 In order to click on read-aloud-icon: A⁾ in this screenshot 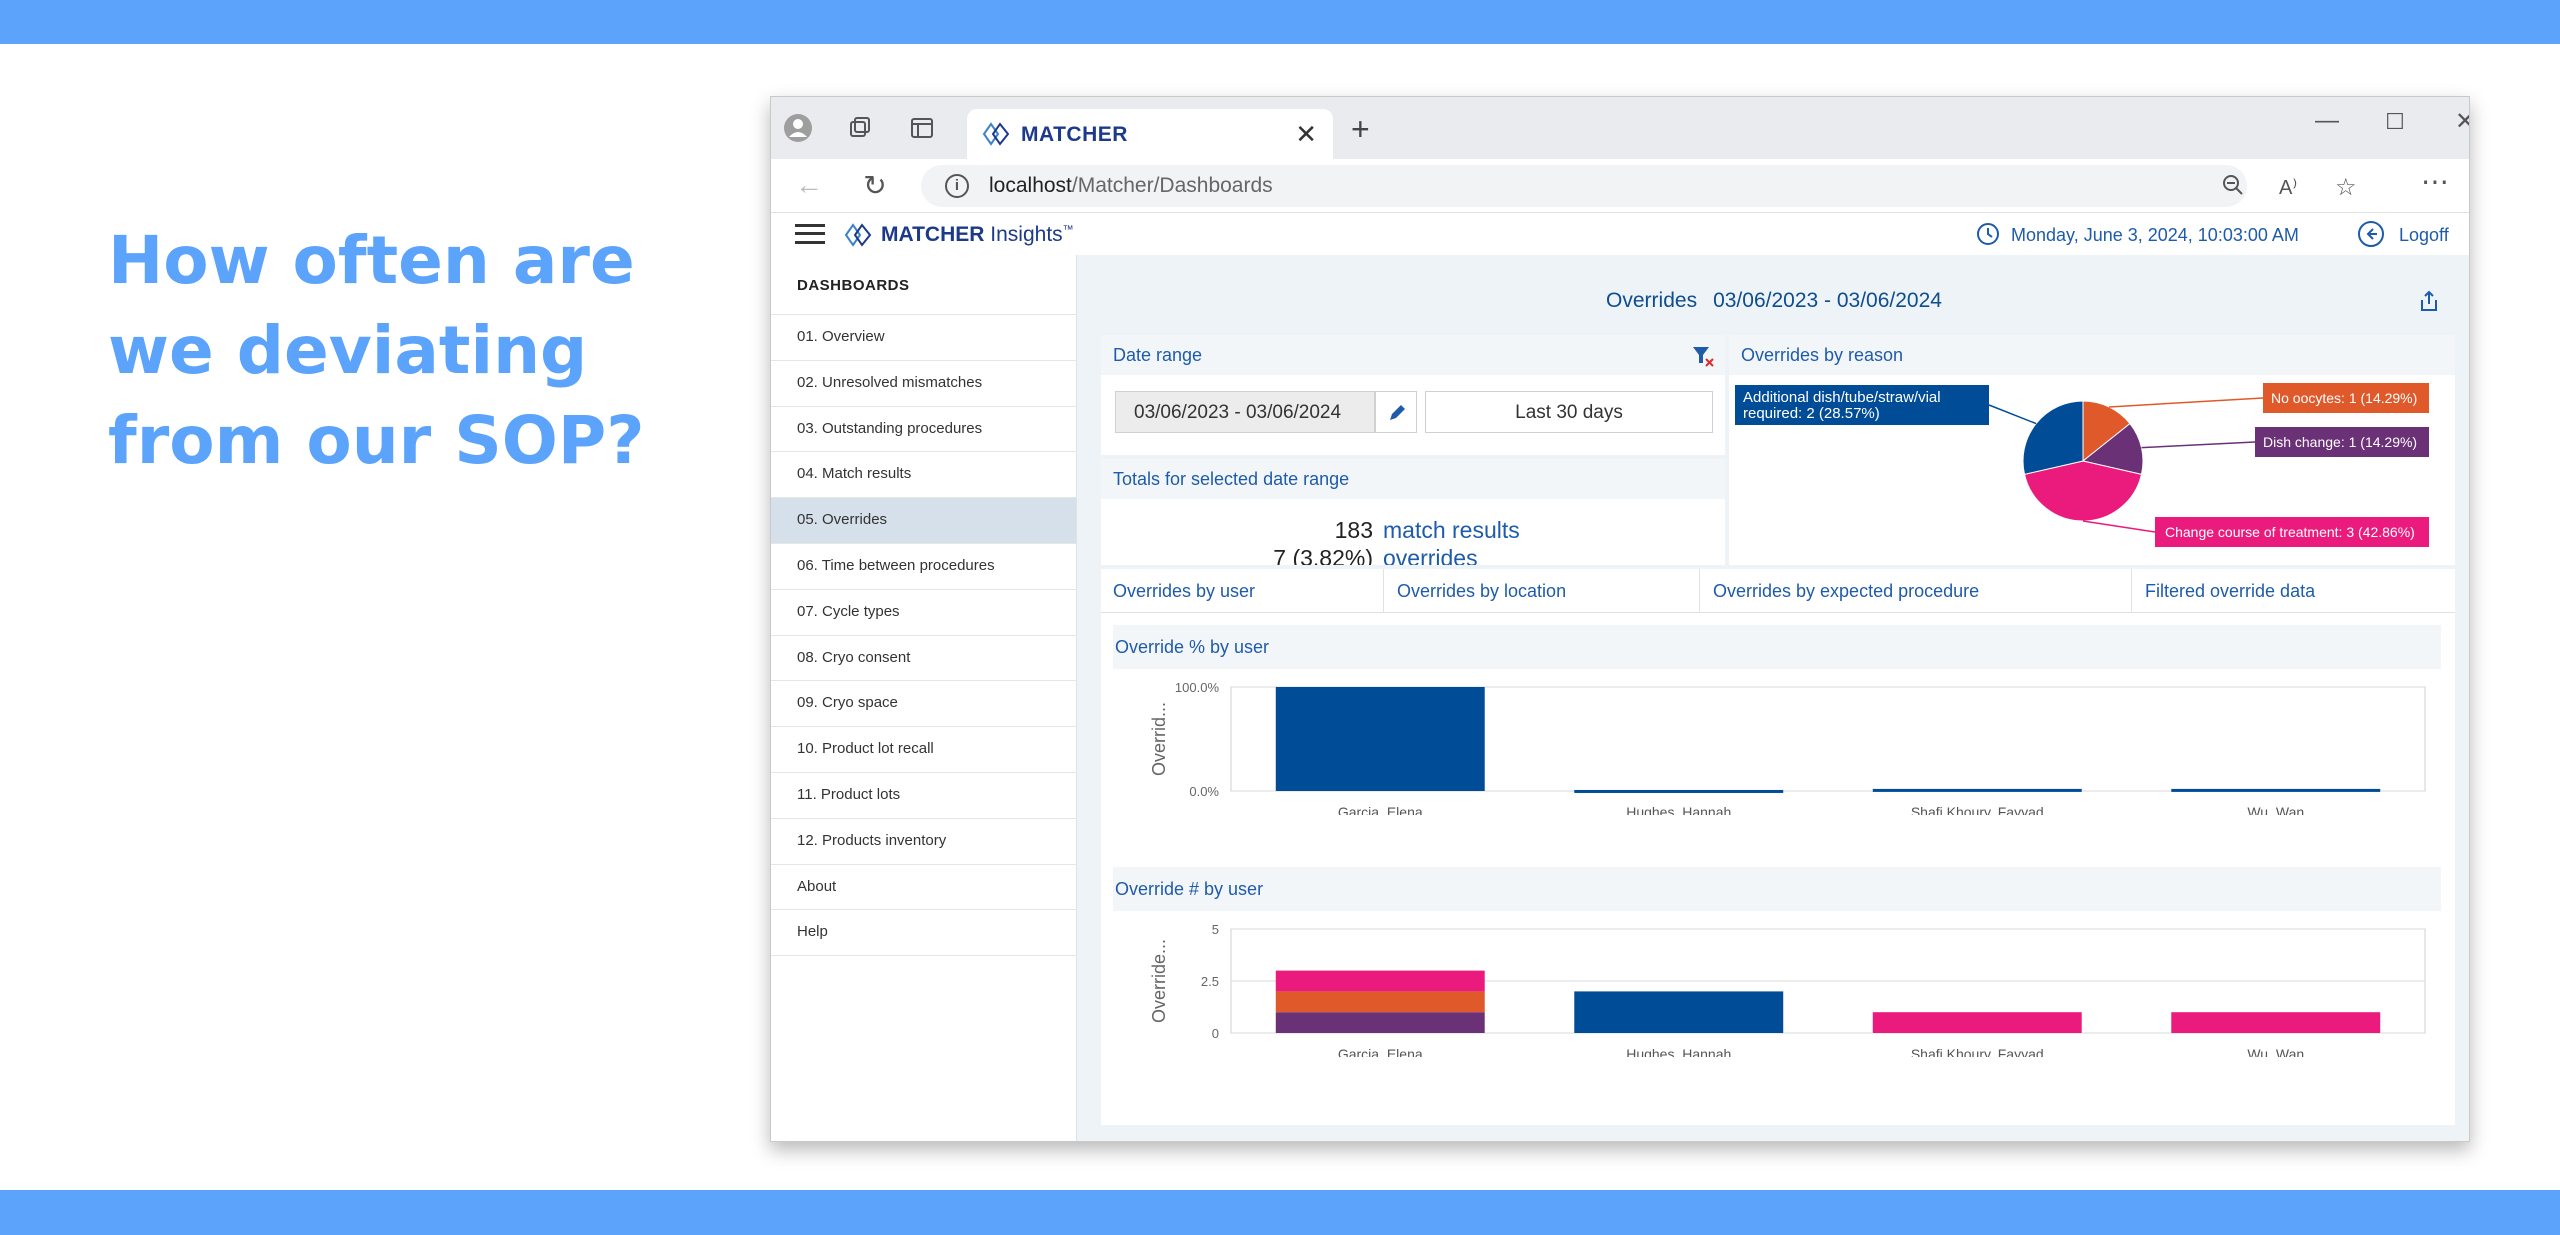, I will do `click(2288, 187)`.